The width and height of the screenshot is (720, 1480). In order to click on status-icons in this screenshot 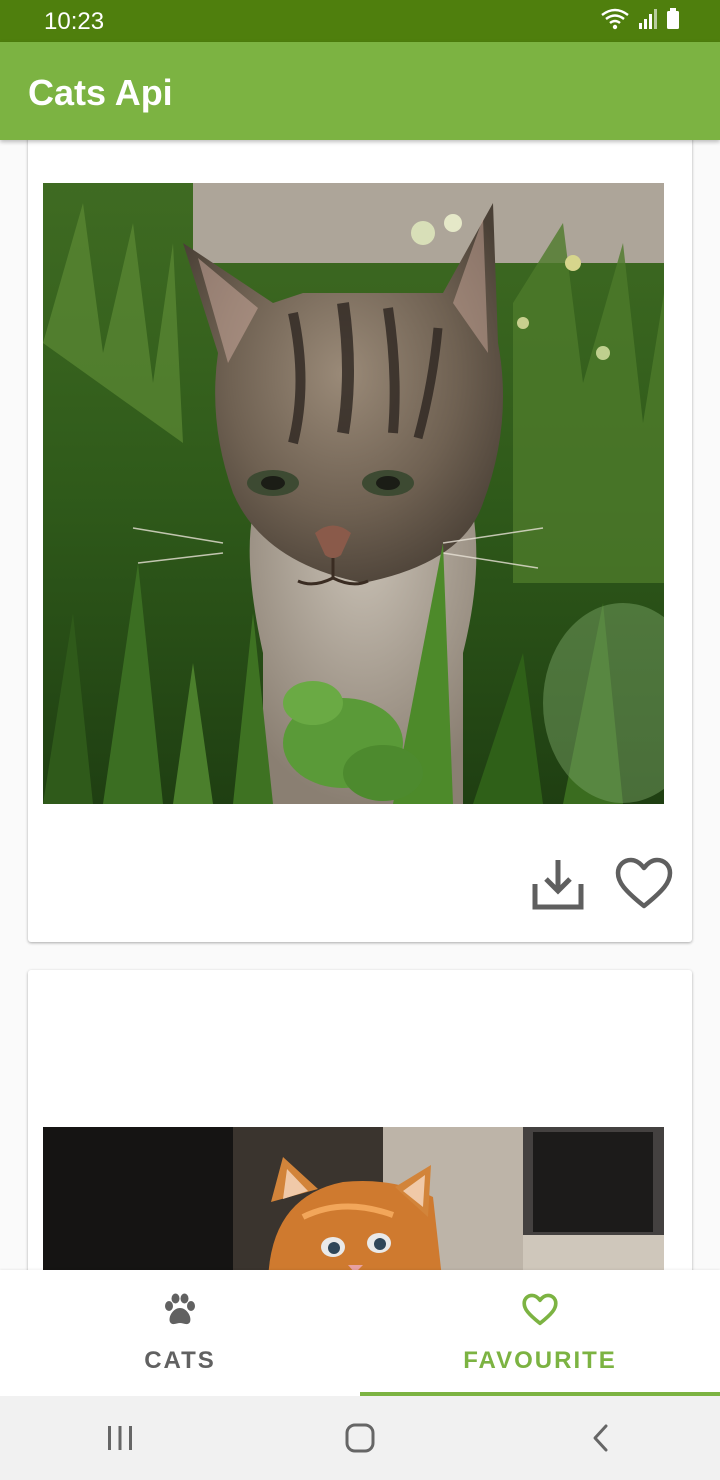, I will do `click(640, 21)`.